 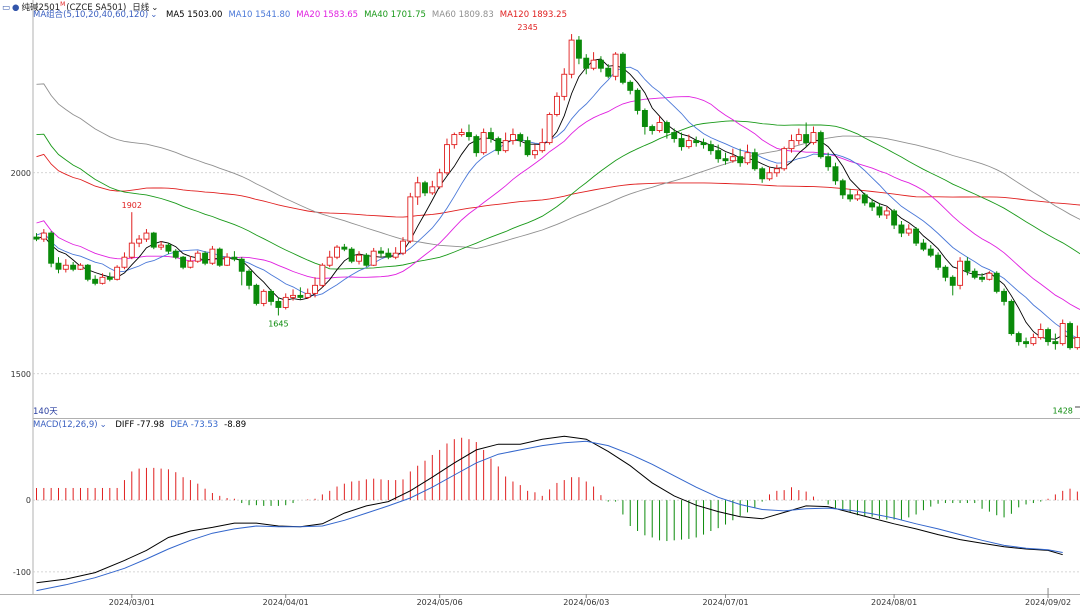 I want to click on date-label: 2024/06/03, so click(x=586, y=602).